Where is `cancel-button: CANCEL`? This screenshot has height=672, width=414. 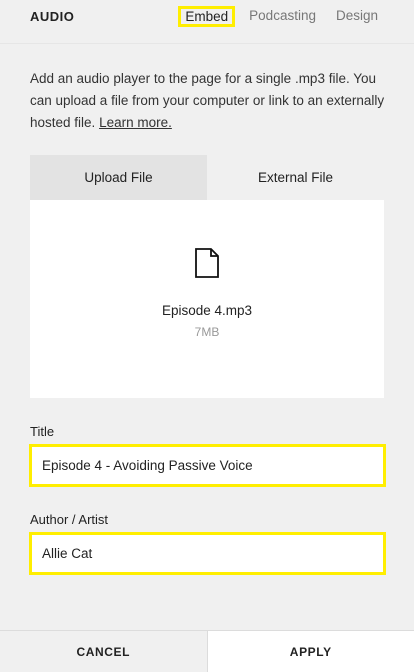
cancel-button: CANCEL is located at coordinates (104, 651).